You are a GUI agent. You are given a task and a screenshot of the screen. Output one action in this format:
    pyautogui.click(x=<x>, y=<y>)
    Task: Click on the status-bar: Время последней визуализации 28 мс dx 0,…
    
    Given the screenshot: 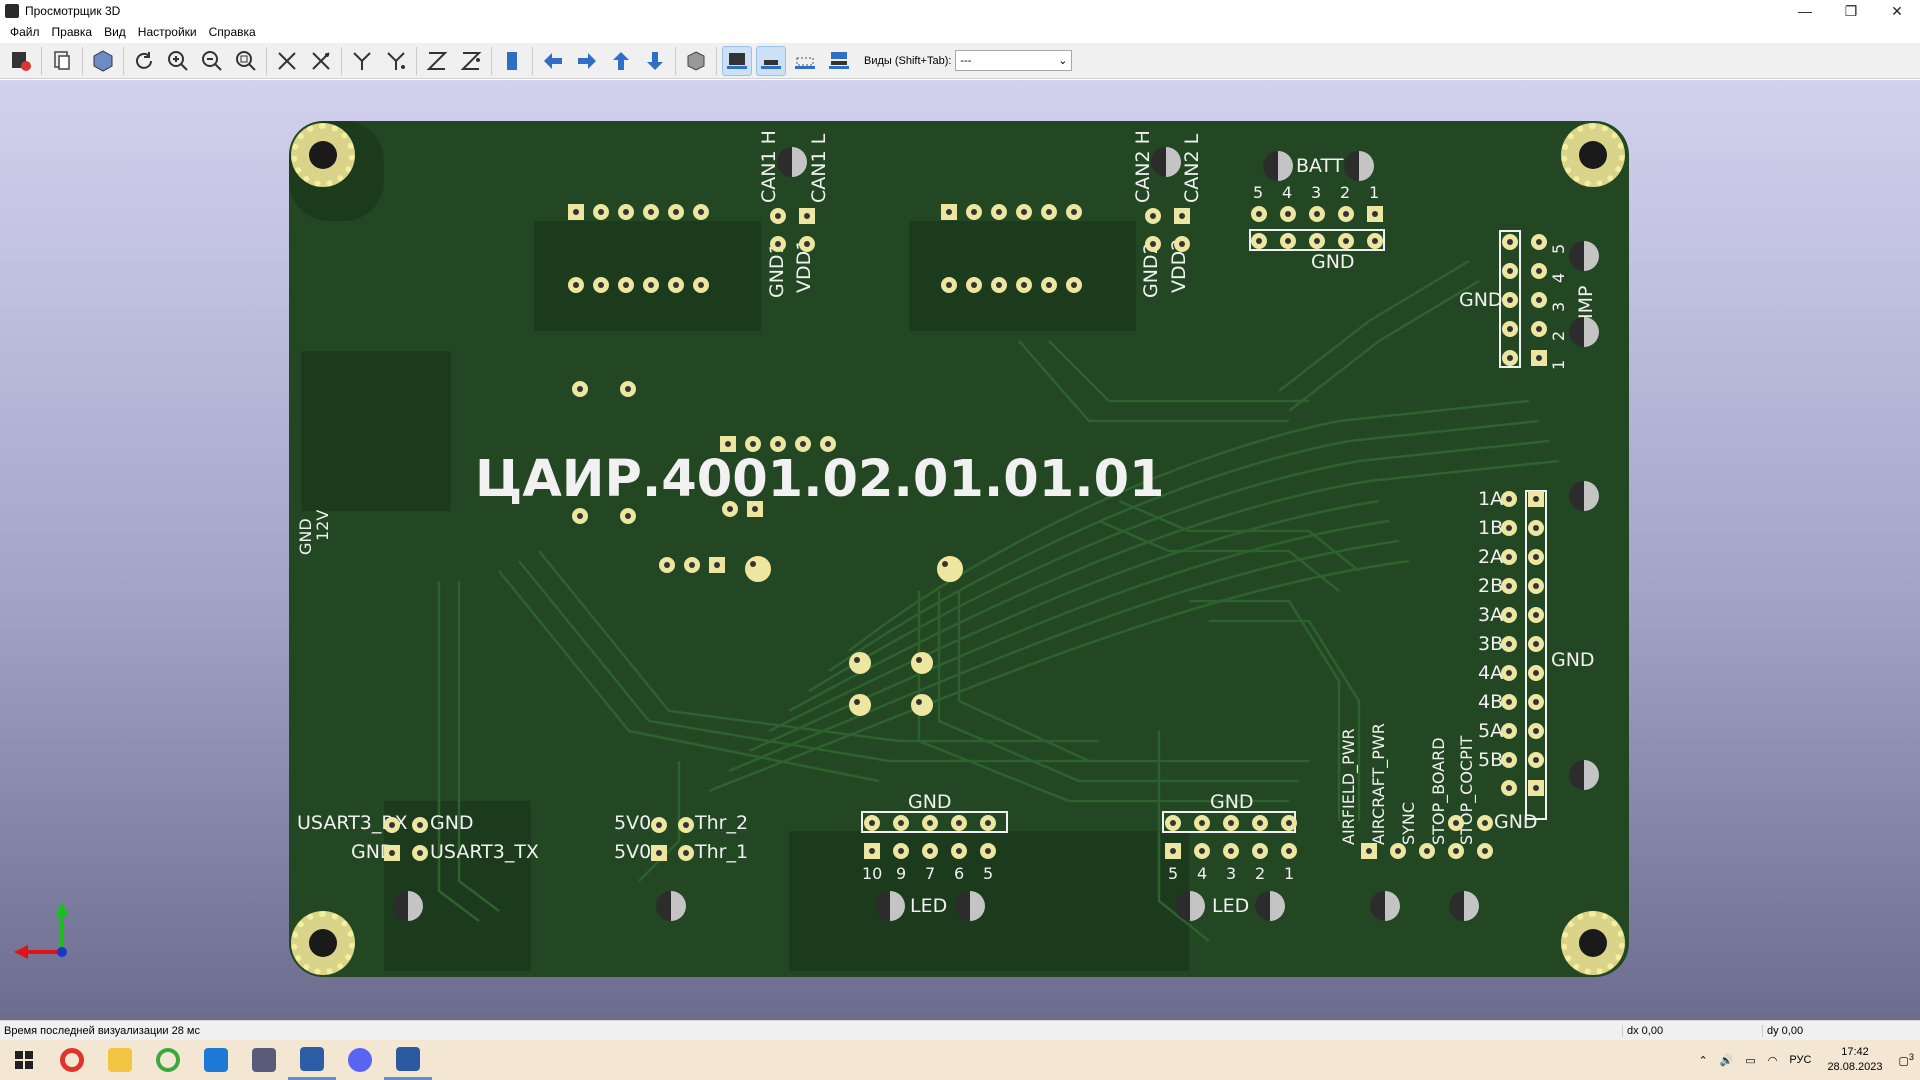 What is the action you would take?
    pyautogui.click(x=960, y=1030)
    